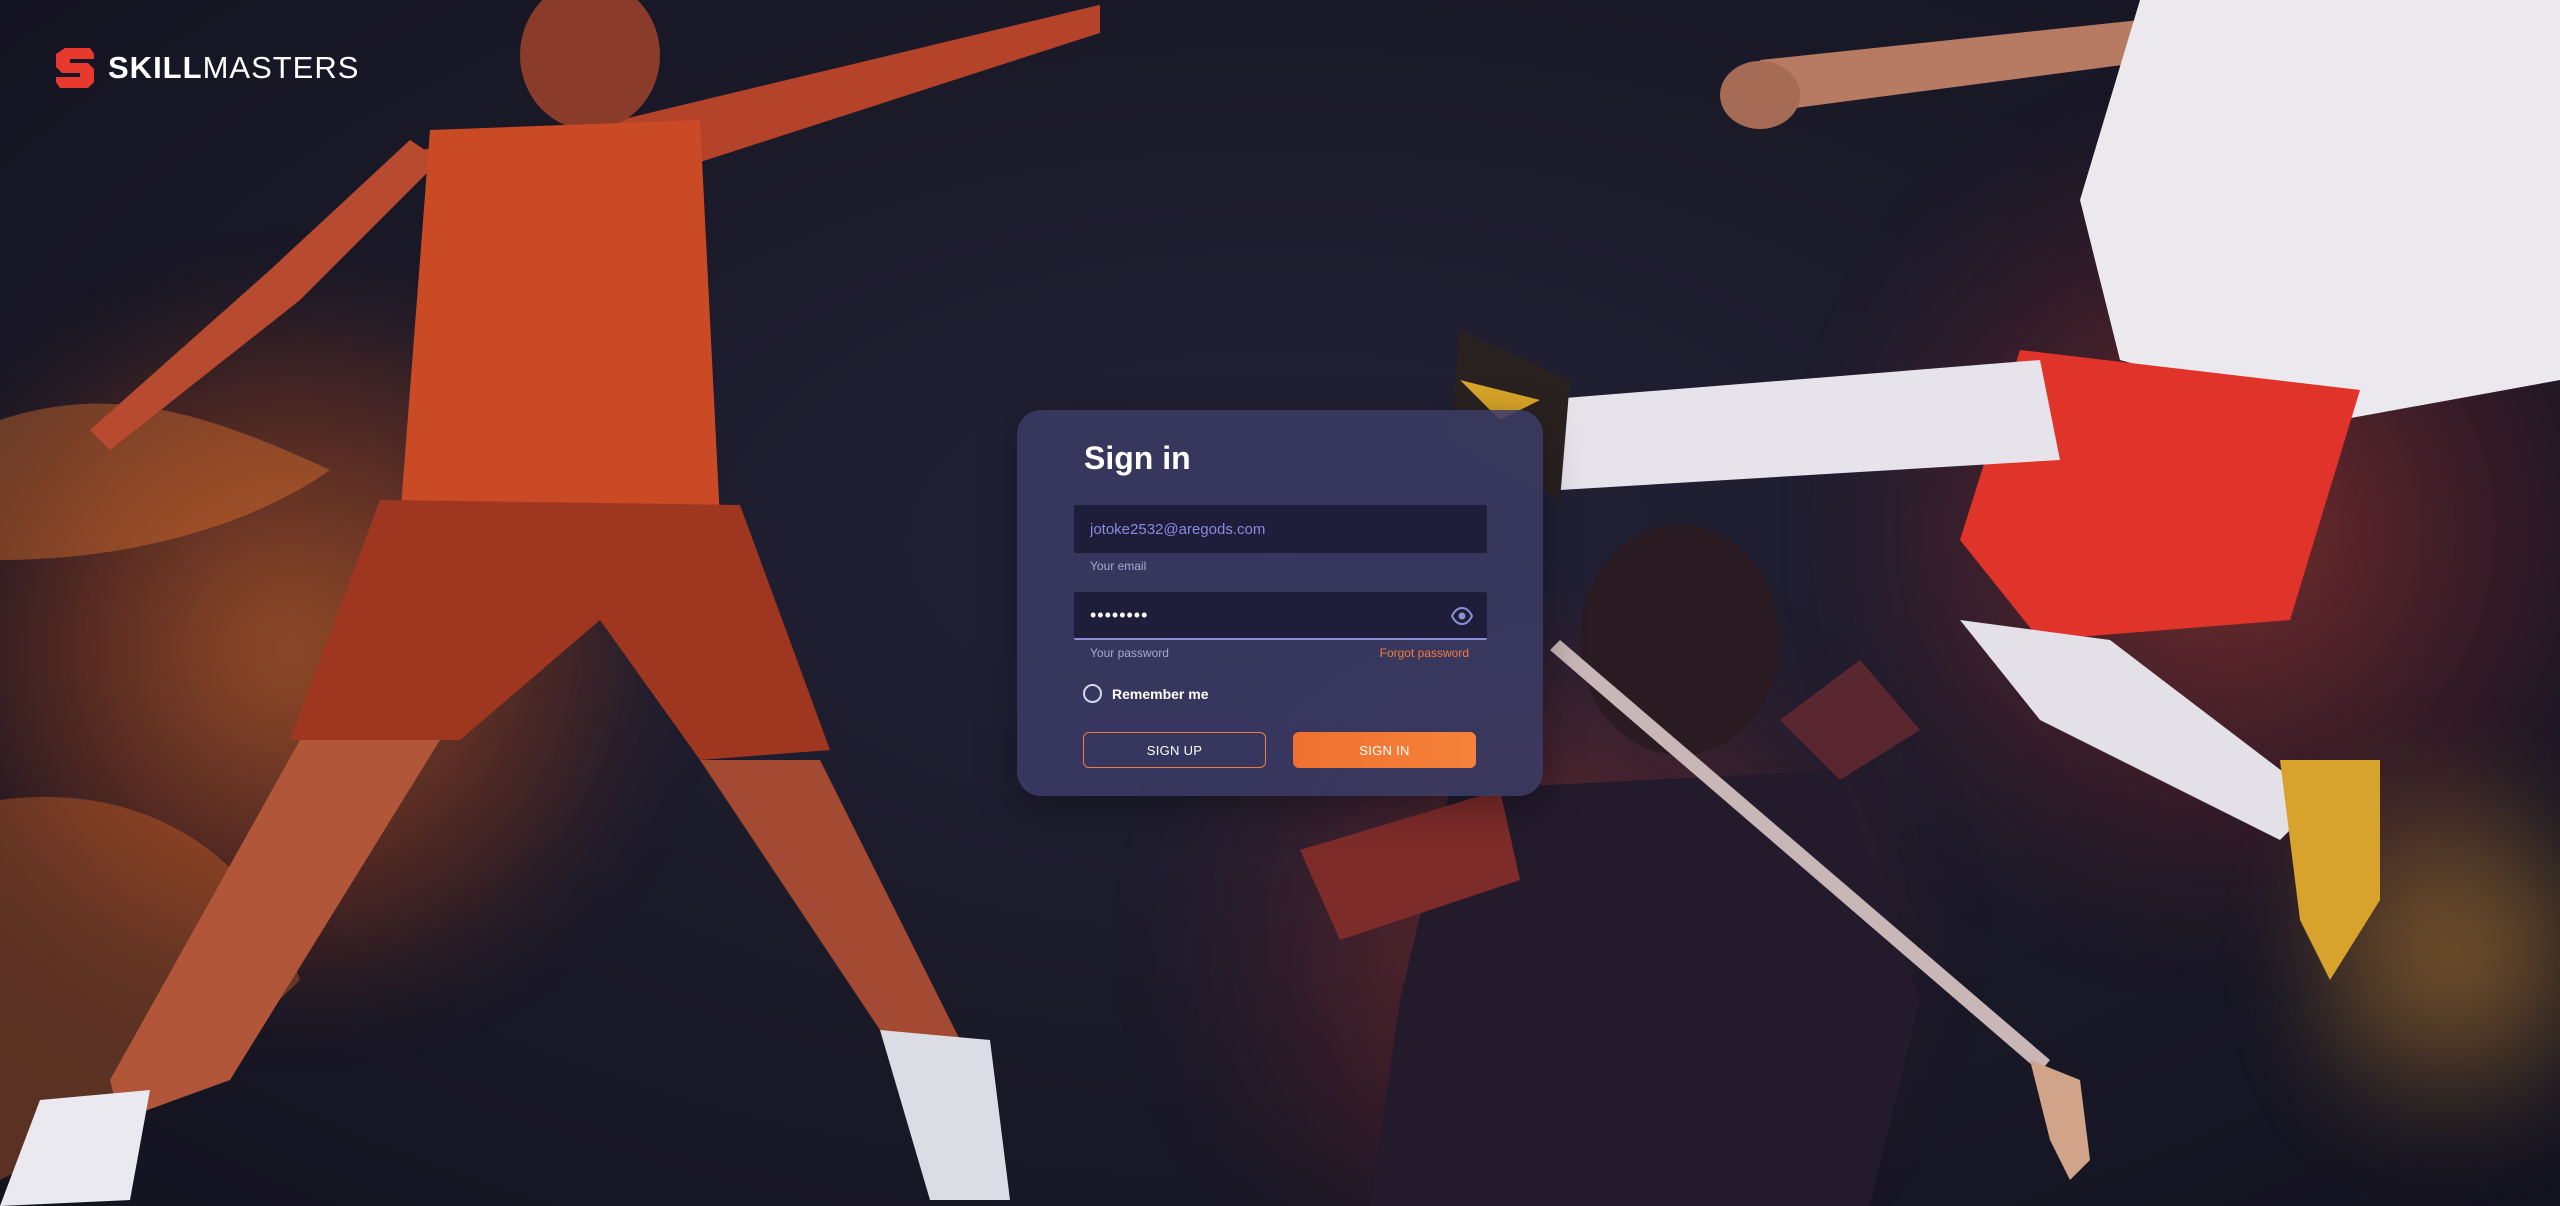 This screenshot has width=2560, height=1206. Describe the element at coordinates (75, 68) in the screenshot. I see `skillmasters-s-logo-icon` at that location.